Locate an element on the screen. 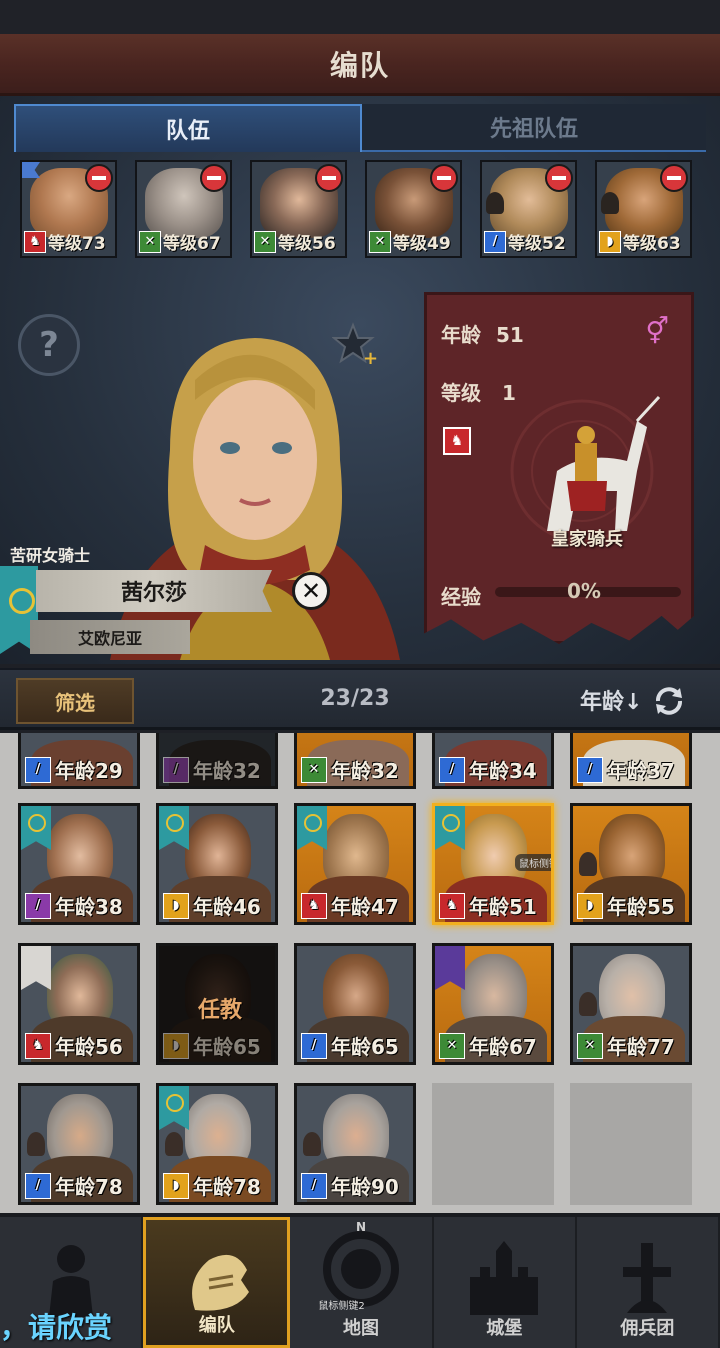 This screenshot has width=720, height=1348. roster-card: / 年龄65 is located at coordinates (355, 1004).